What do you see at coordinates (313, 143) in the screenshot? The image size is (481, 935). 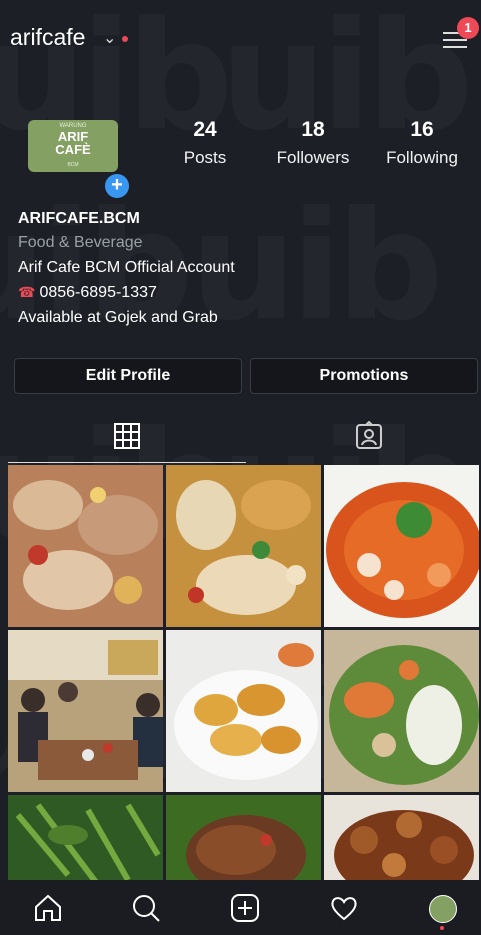 I see `stat-followers: 18 Followers` at bounding box center [313, 143].